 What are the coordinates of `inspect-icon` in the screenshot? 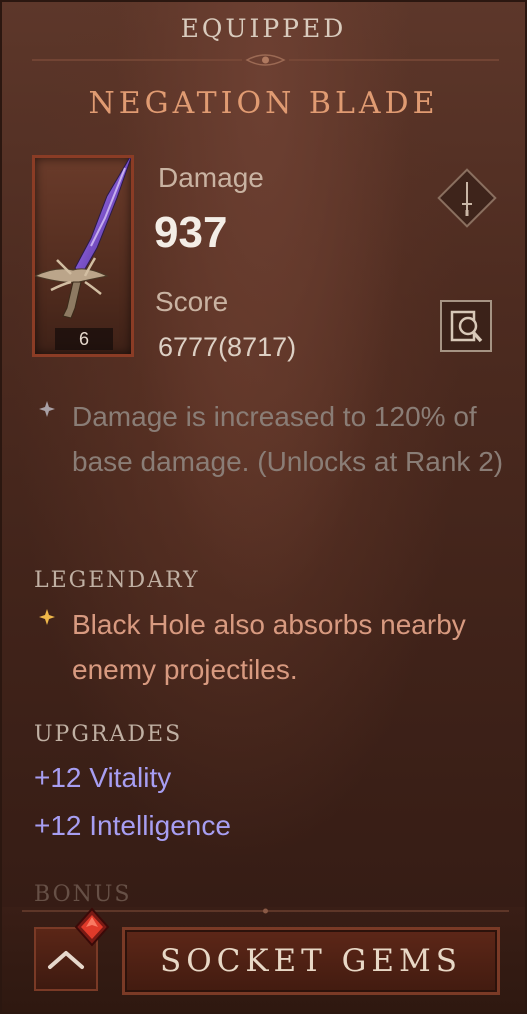 It's located at (466, 326).